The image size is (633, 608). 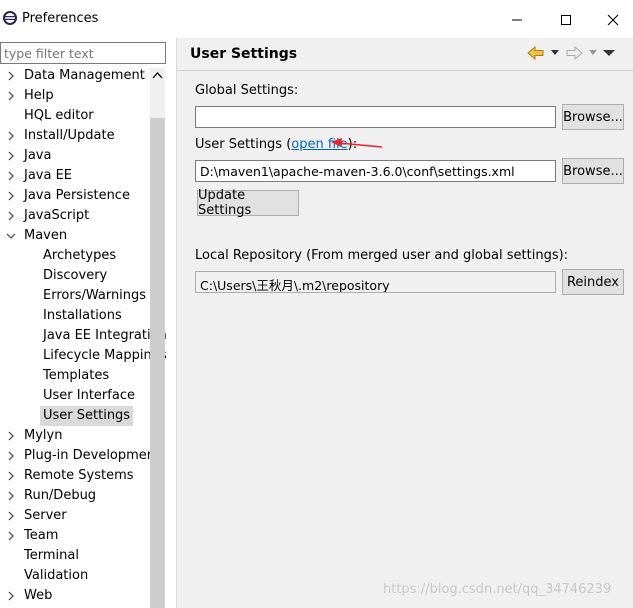 I want to click on eclipse-app-icon, so click(x=10, y=18).